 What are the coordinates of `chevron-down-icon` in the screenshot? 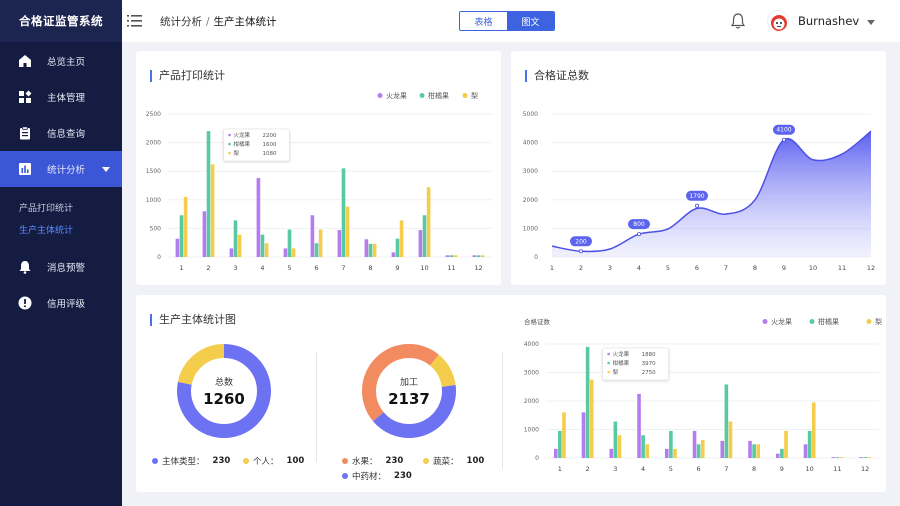 It's located at (871, 22).